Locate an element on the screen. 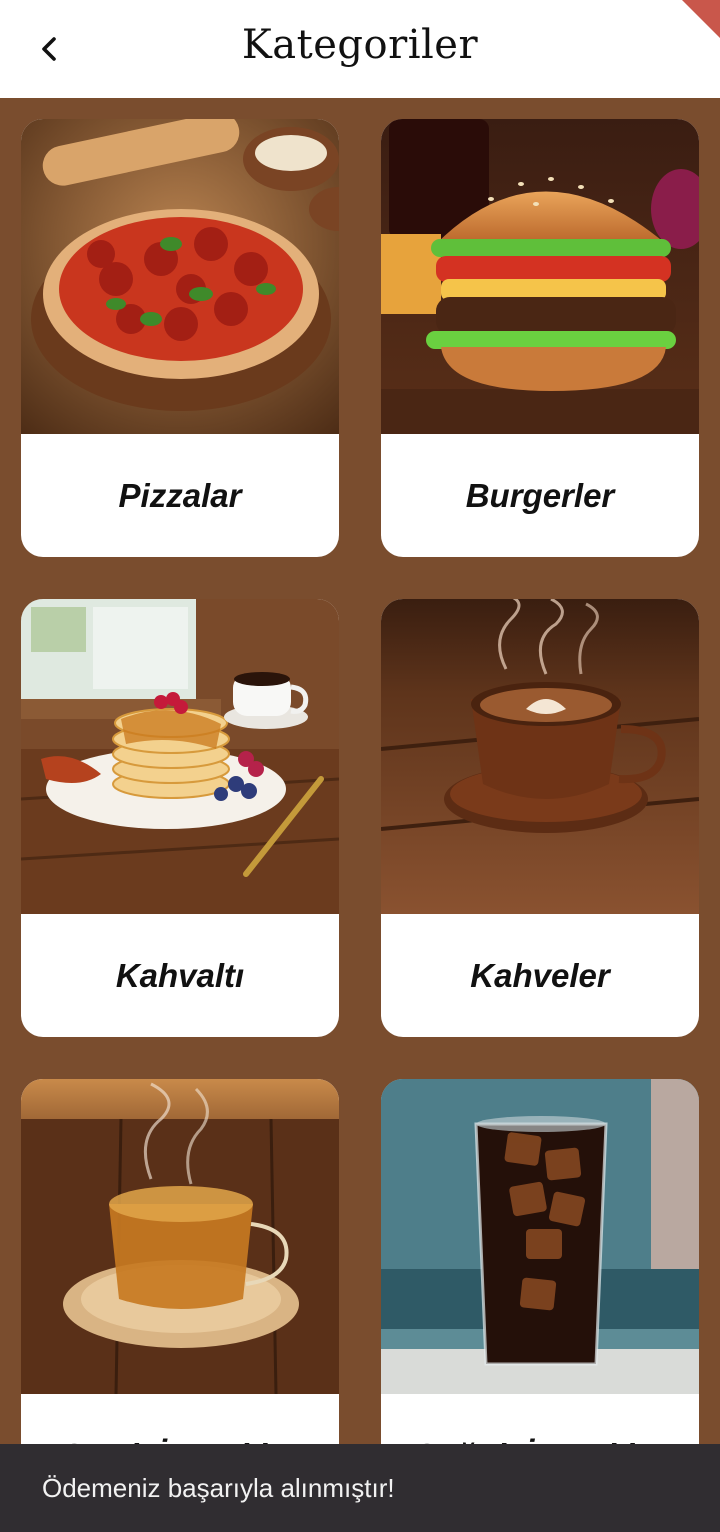 The height and width of the screenshot is (1532, 720). pancake-breakfast-photo is located at coordinates (180, 756).